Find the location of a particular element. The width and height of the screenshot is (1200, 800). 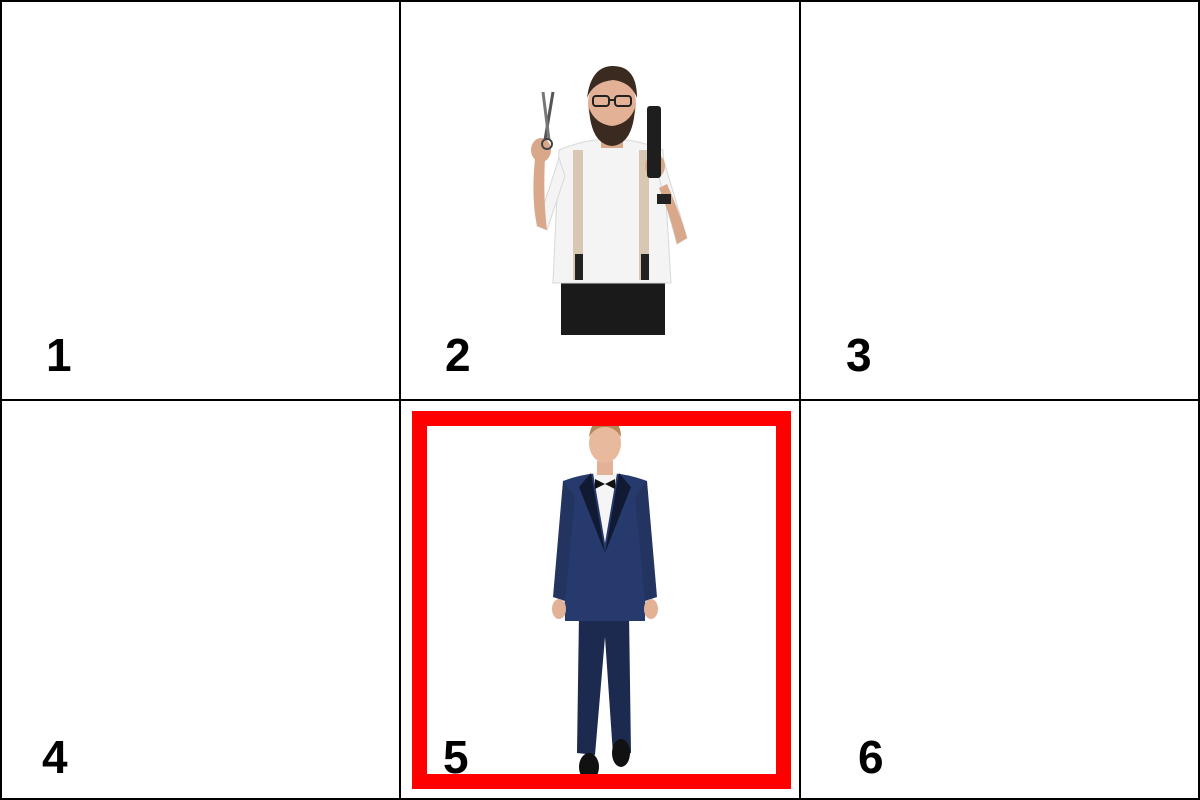

cell-number: 6 is located at coordinates (871, 757).